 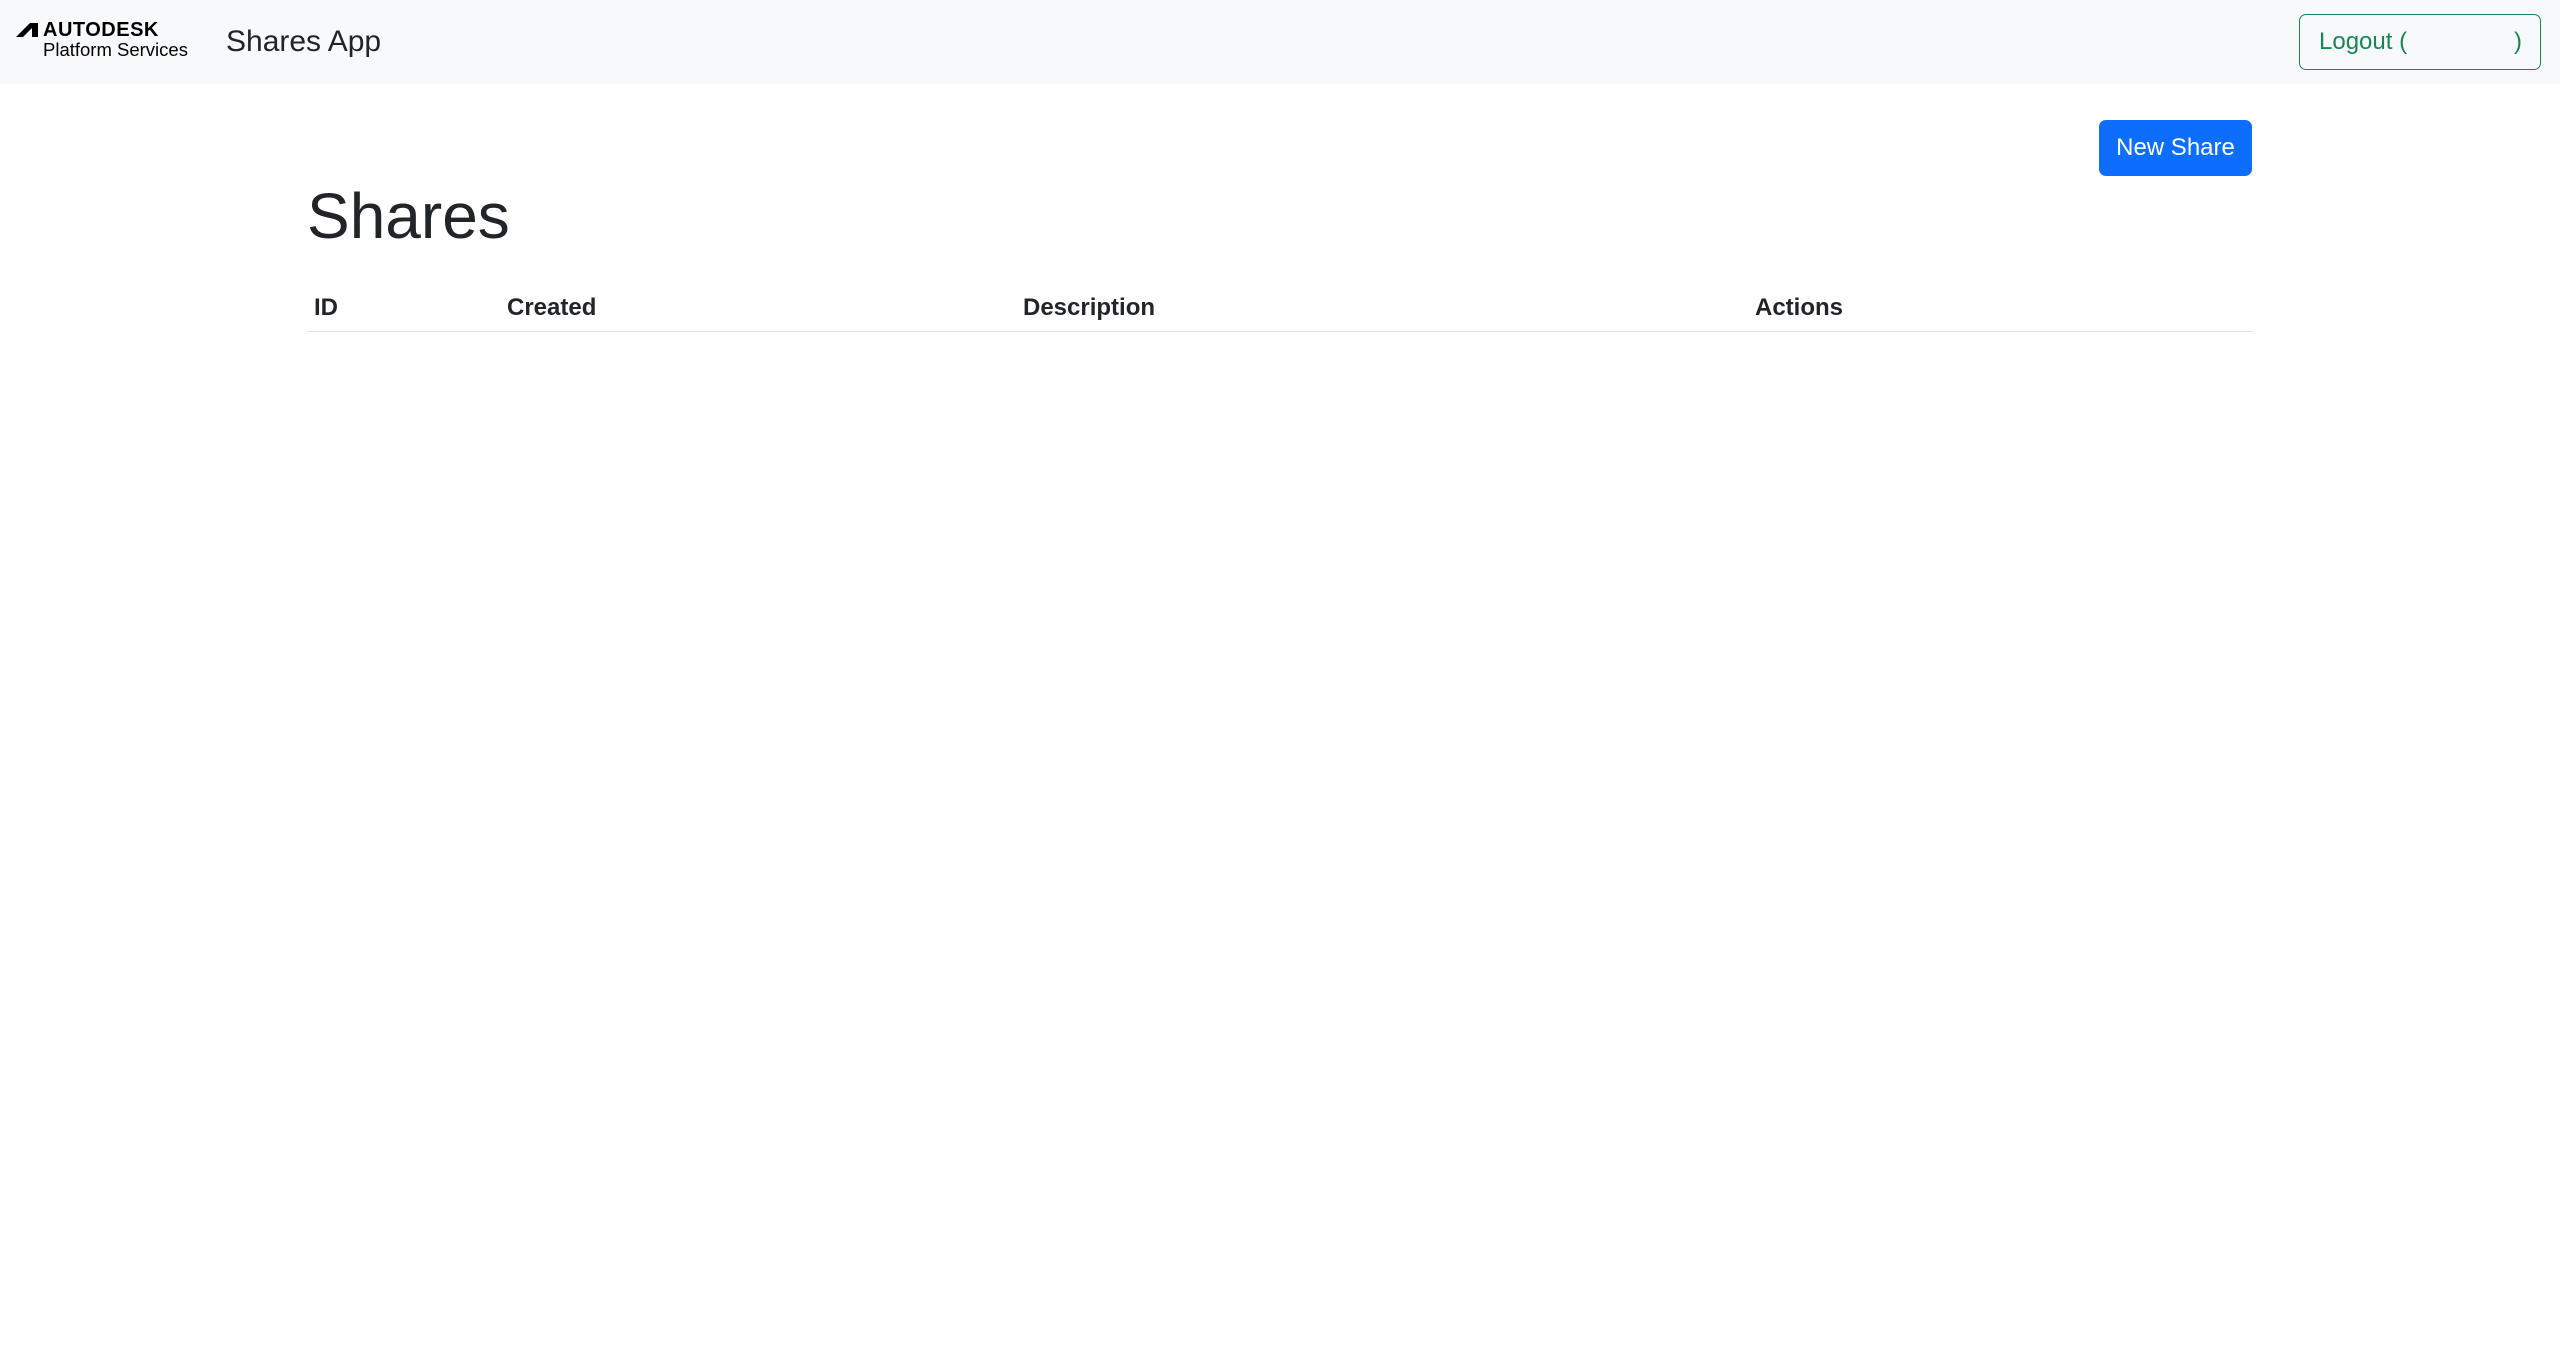 What do you see at coordinates (2000, 308) in the screenshot?
I see `column-header-actions: Actions` at bounding box center [2000, 308].